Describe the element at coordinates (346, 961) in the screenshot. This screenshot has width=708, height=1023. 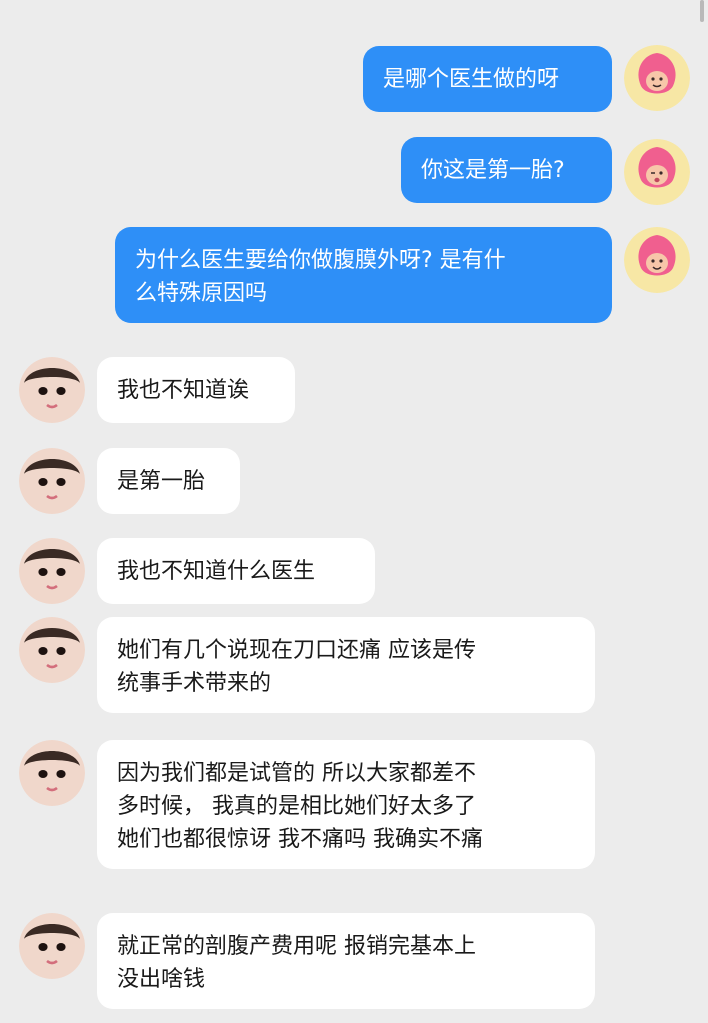
I see `received-message-bubble: 就正常的剖腹产费用呢 报销完基本上 没出啥钱` at that location.